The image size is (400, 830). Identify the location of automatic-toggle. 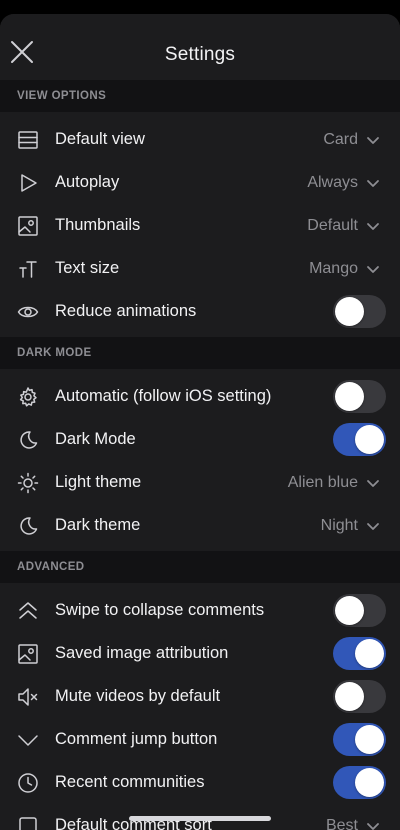
(359, 396).